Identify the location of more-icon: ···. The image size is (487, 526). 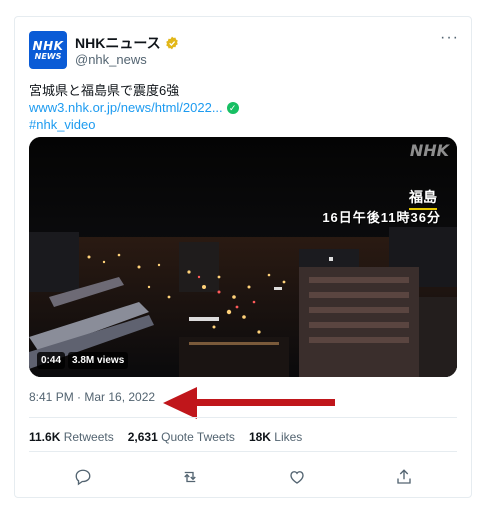
(449, 38).